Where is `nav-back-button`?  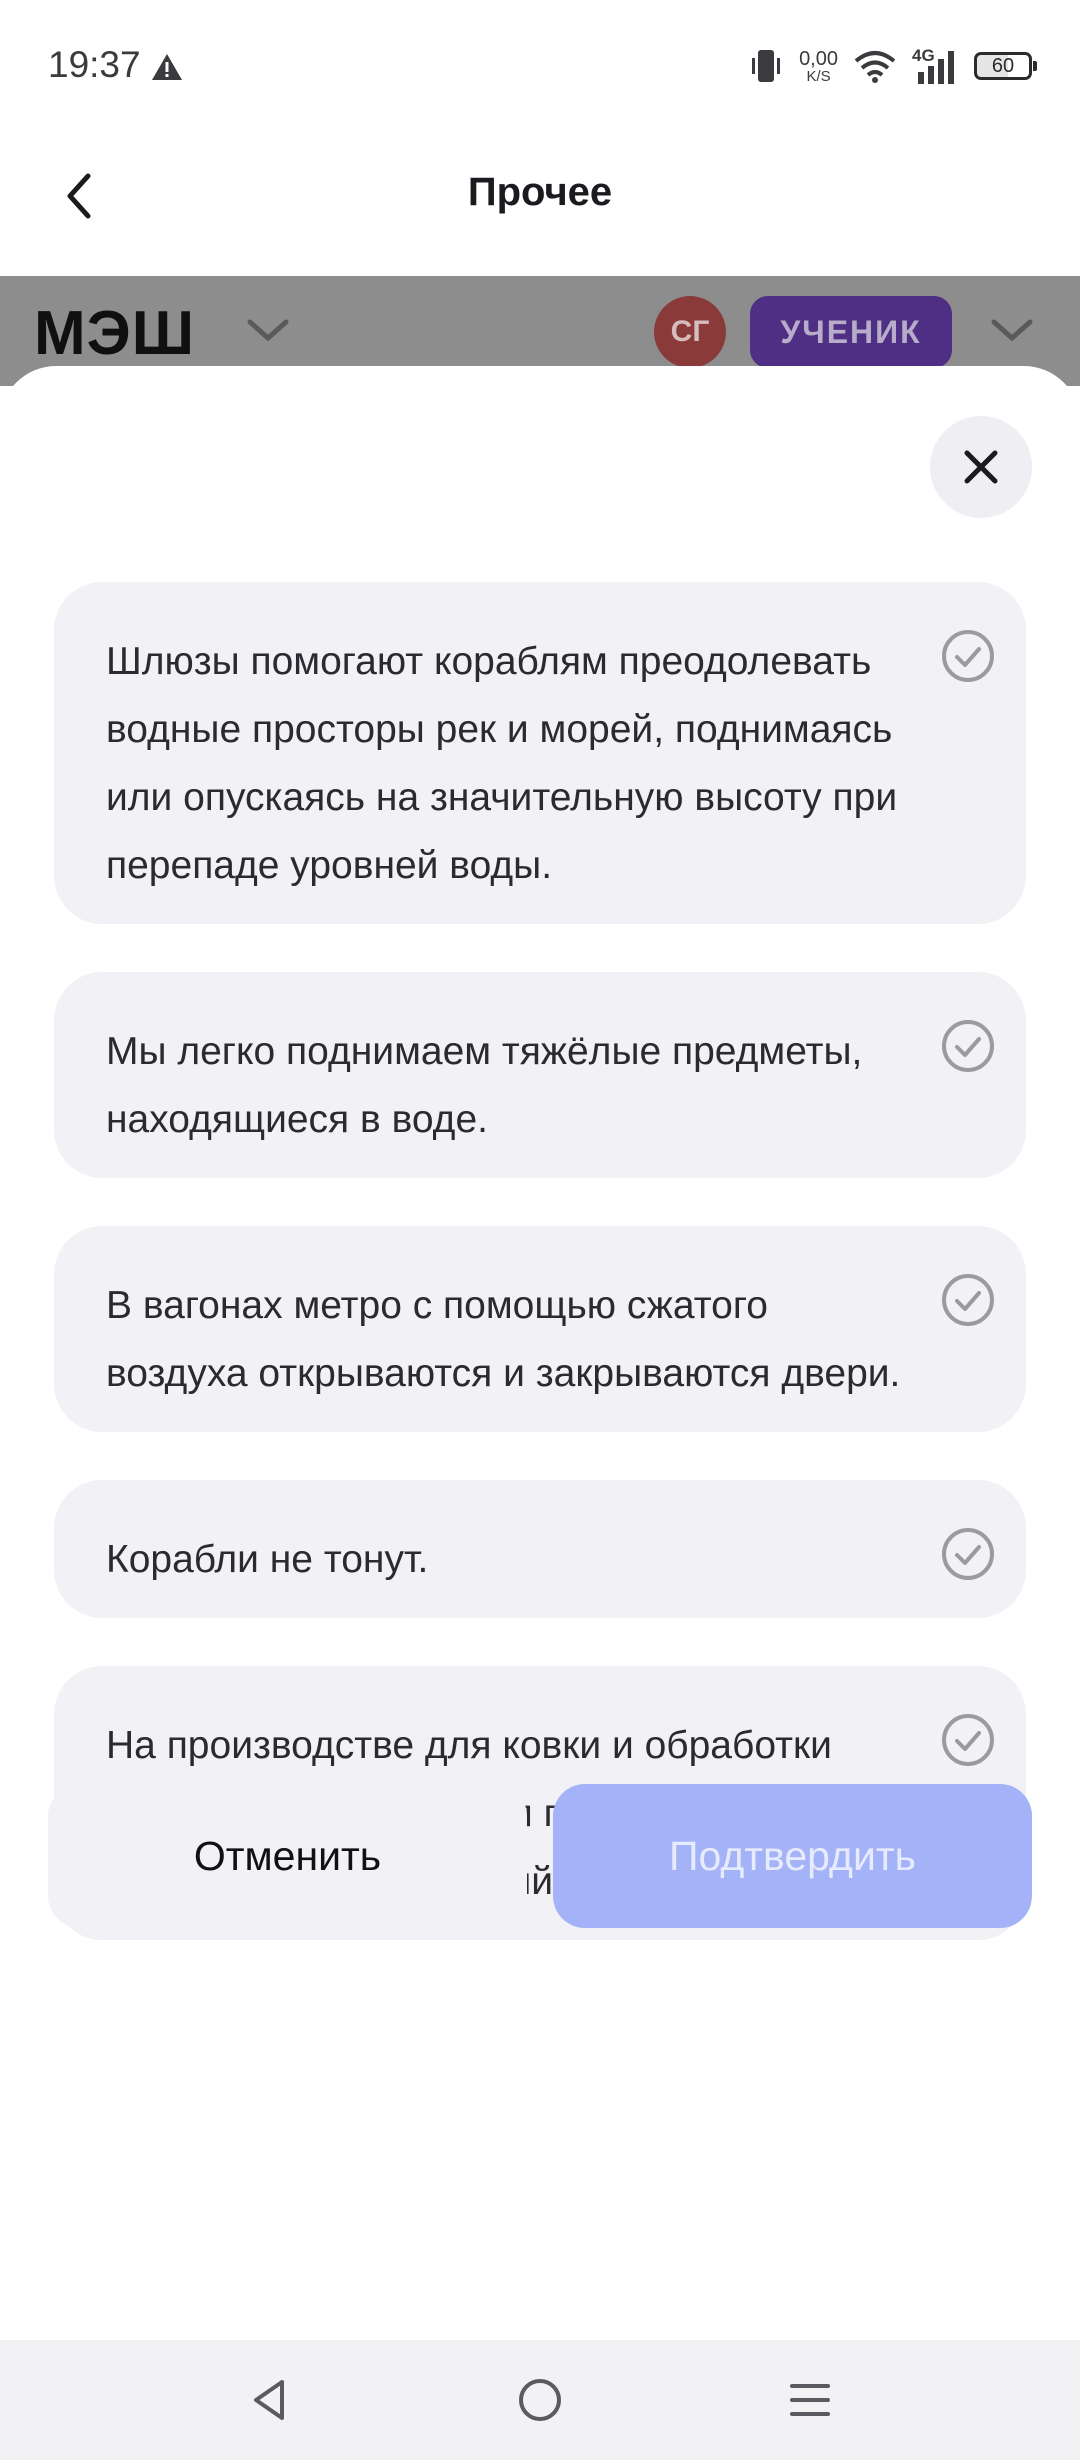 nav-back-button is located at coordinates (268, 2400).